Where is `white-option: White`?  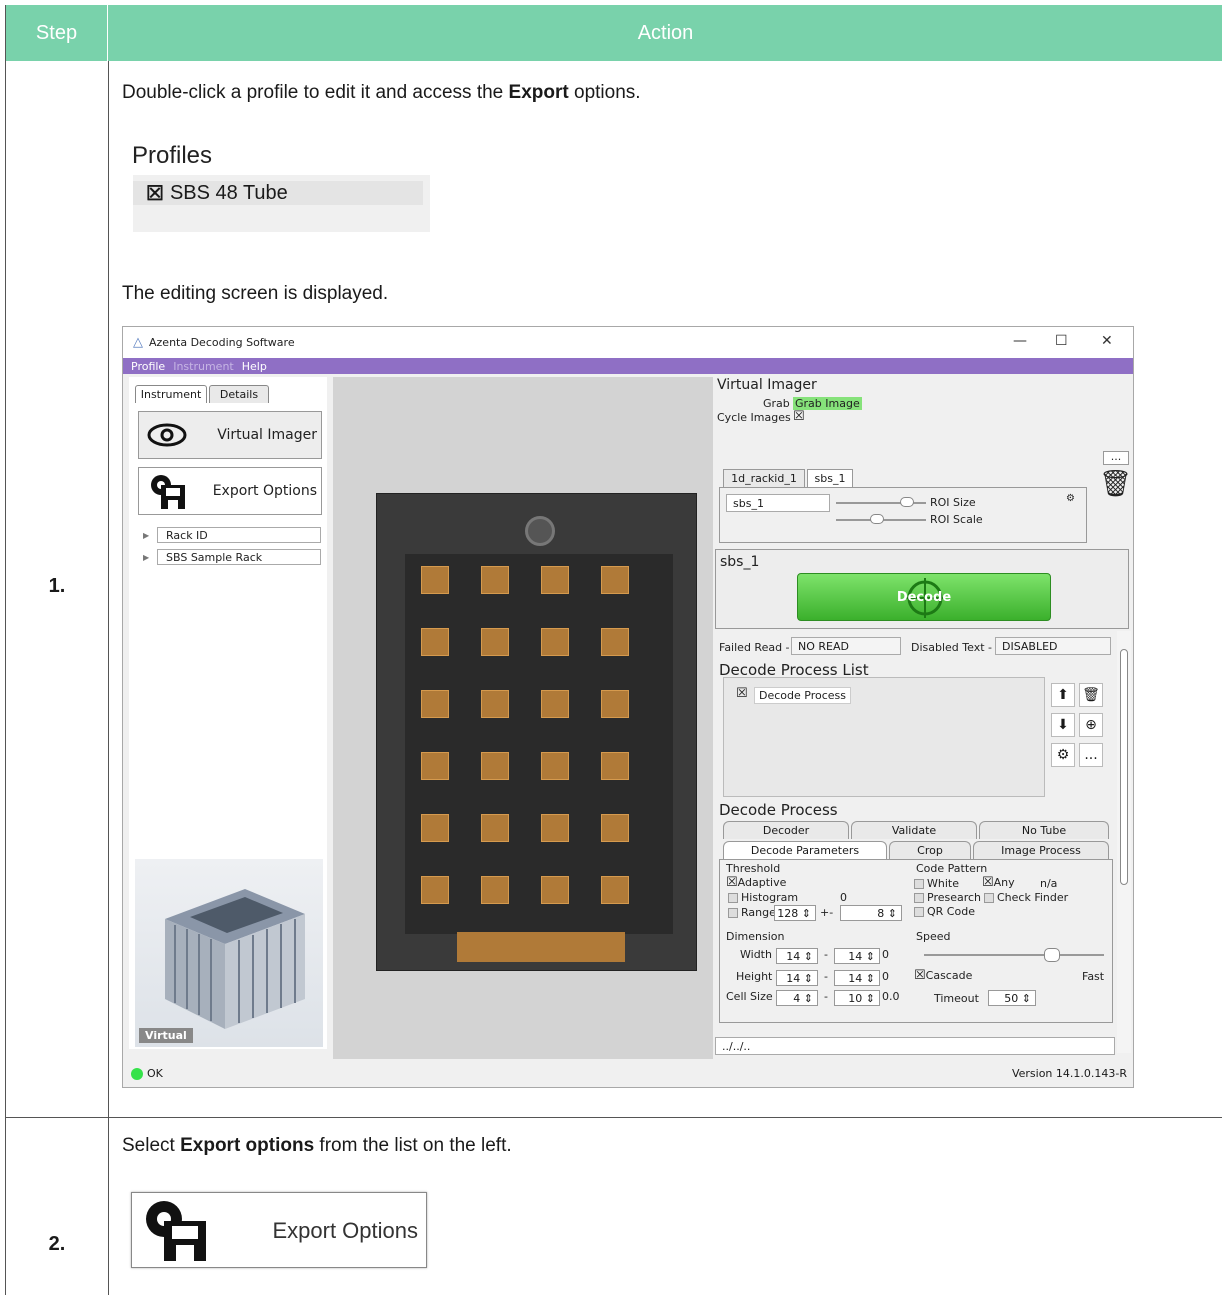
white-option: White is located at coordinates (936, 883).